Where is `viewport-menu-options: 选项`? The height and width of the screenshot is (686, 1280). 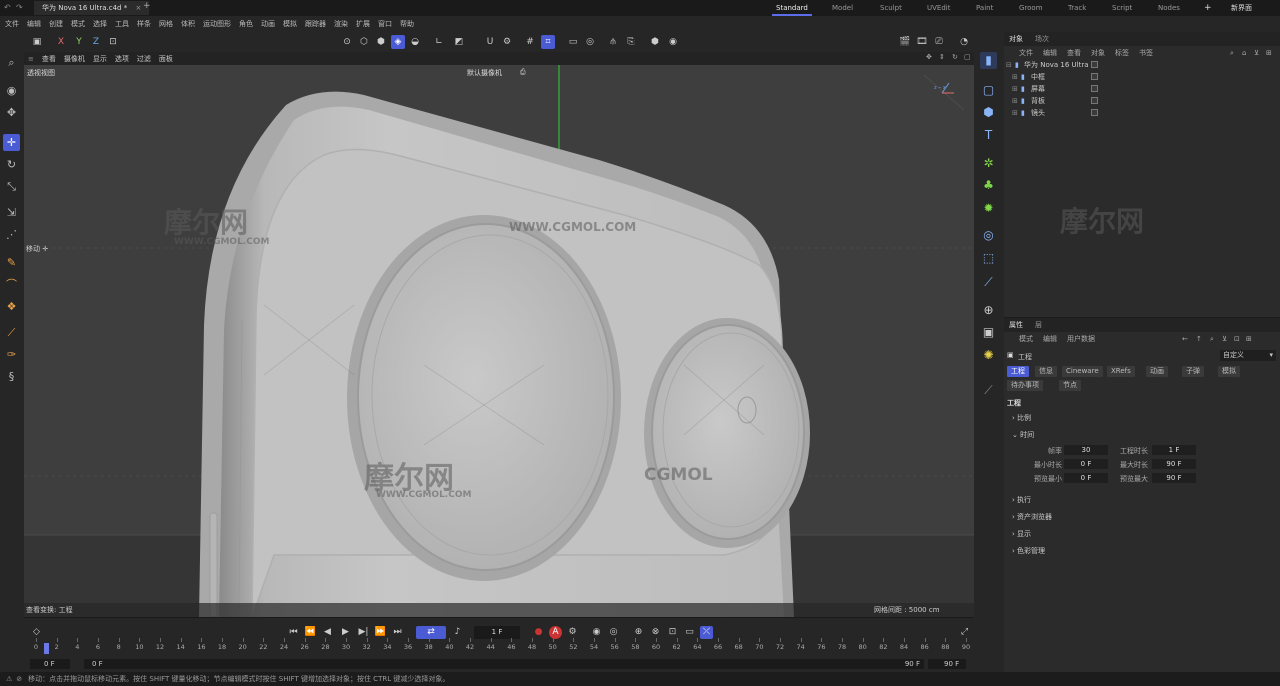 viewport-menu-options: 选项 is located at coordinates (122, 59).